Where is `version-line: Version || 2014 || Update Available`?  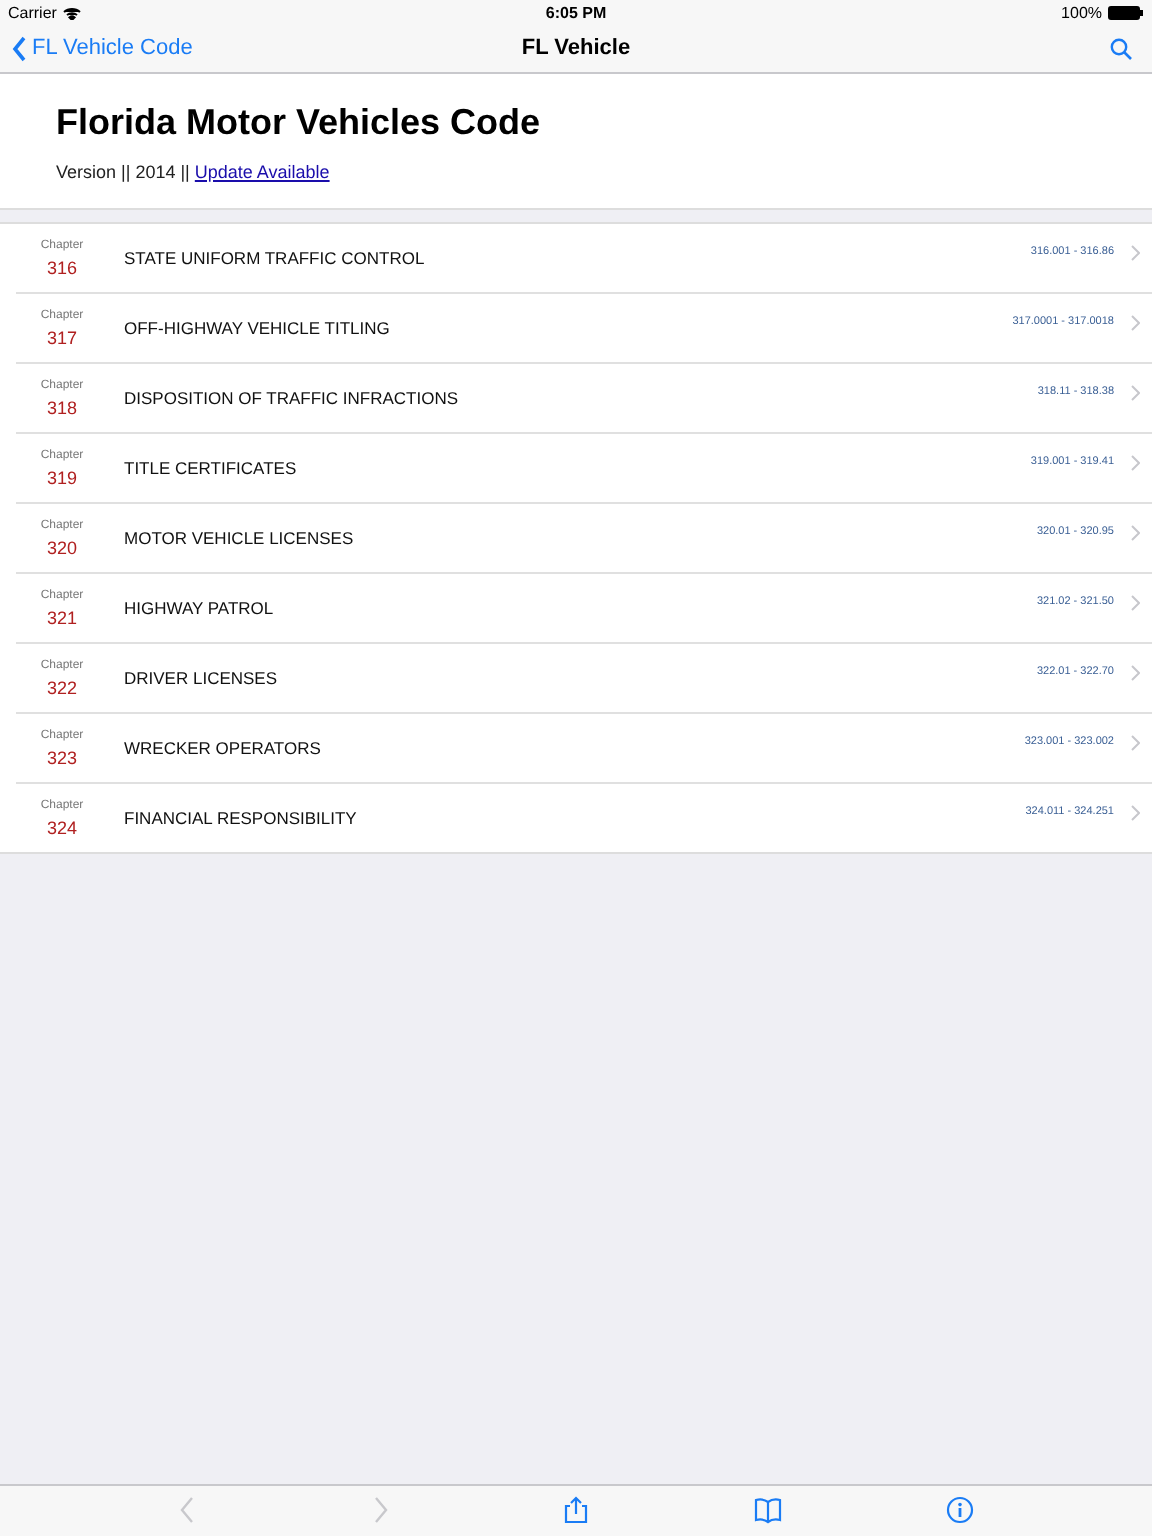 version-line: Version || 2014 || Update Available is located at coordinates (194, 172).